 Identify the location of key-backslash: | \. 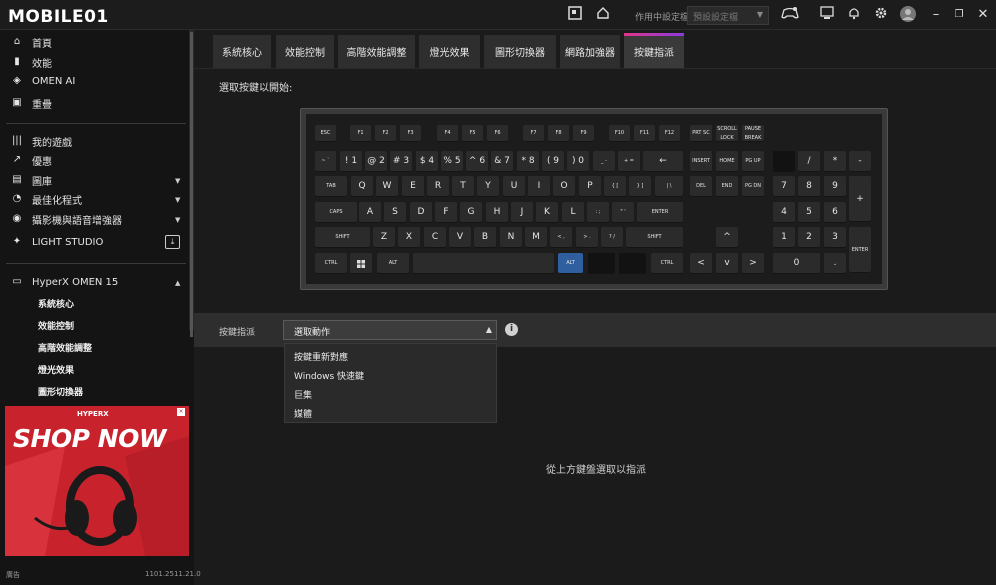
(669, 186).